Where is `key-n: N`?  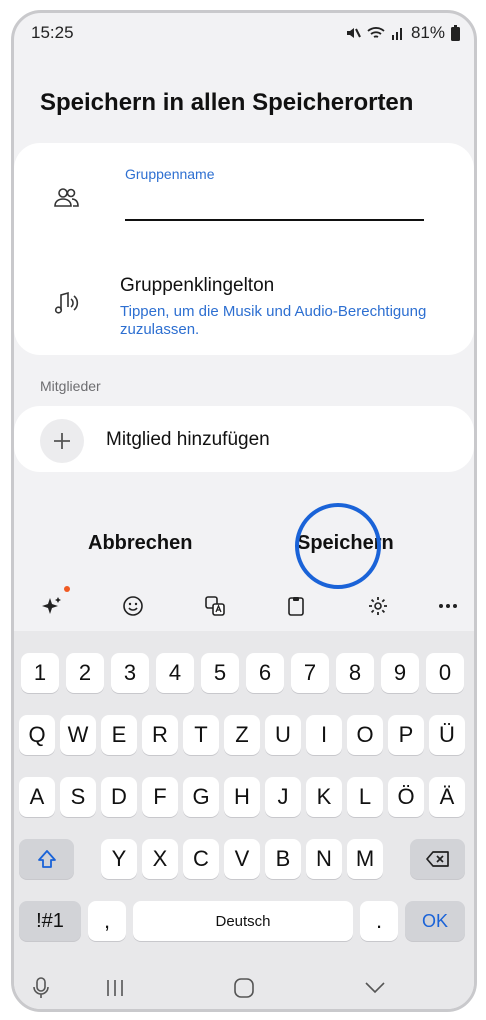
key-n: N is located at coordinates (324, 859).